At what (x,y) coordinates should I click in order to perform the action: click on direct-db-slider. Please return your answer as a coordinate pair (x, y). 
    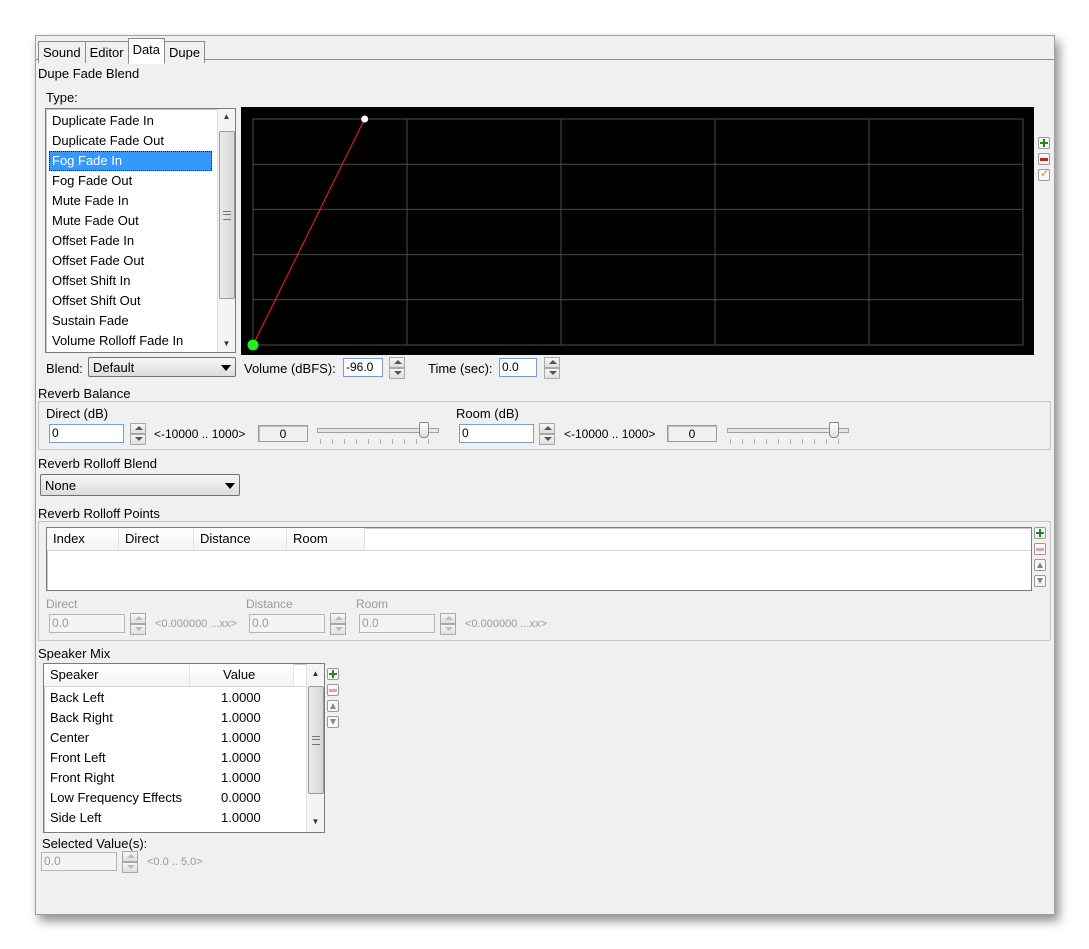
    Looking at the image, I should click on (378, 433).